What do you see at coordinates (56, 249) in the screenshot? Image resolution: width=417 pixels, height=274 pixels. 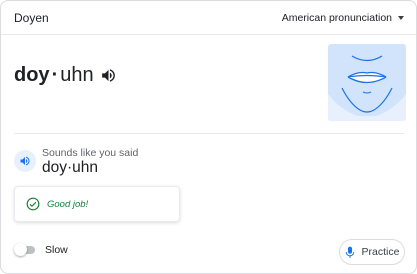 I see `slow-label: Slow` at bounding box center [56, 249].